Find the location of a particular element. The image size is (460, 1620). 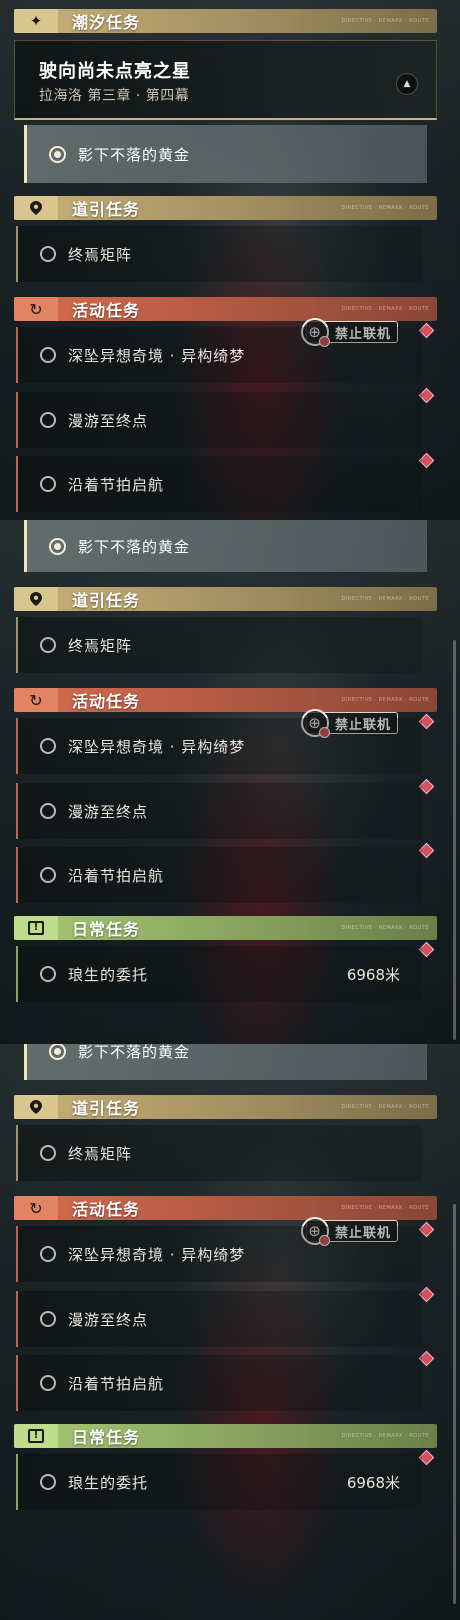

main-quest-card: 驶向尚未点亮之星 拉海洛 第三章 · 第四幕 ▲ is located at coordinates (225, 80).